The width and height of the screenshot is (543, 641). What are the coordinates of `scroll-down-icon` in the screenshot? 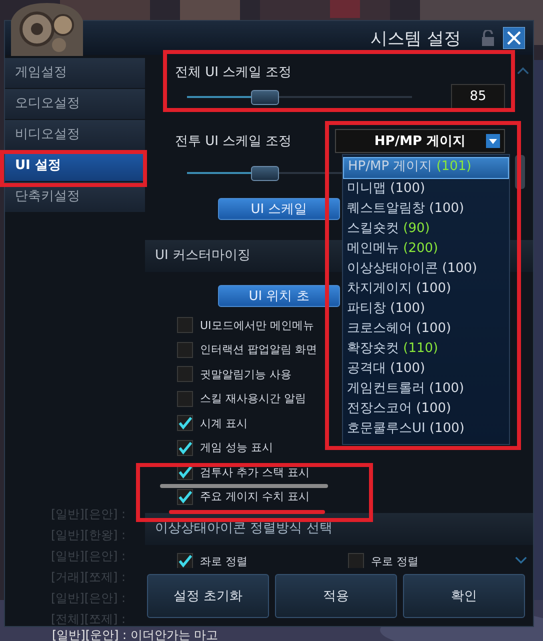 It's located at (521, 560).